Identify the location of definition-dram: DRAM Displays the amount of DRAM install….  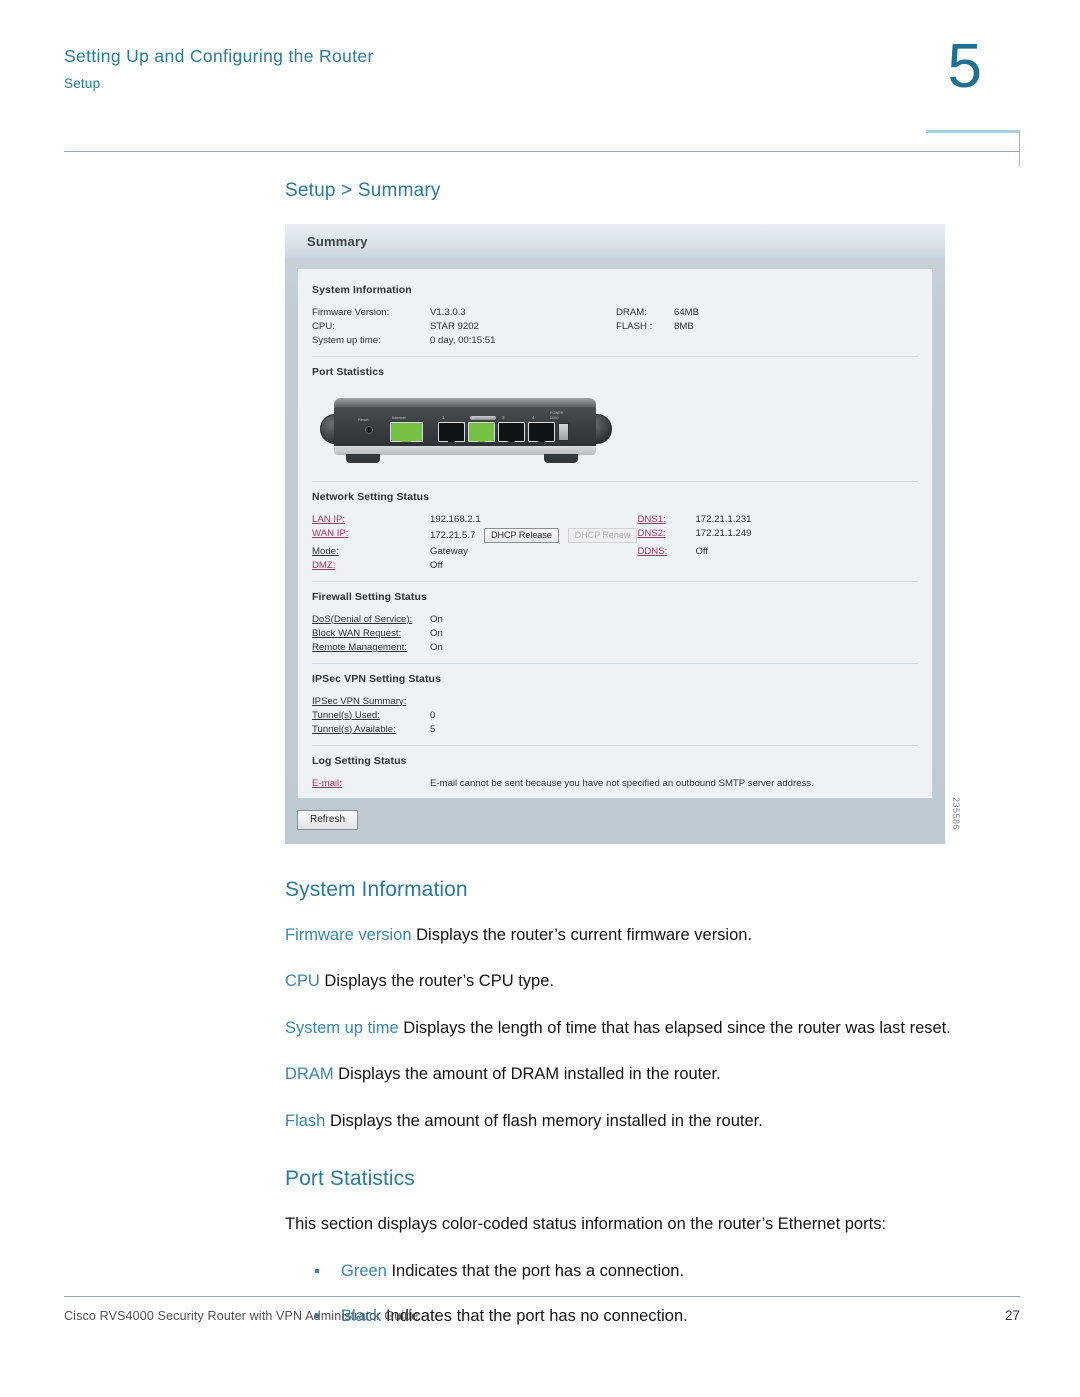
(655, 1074).